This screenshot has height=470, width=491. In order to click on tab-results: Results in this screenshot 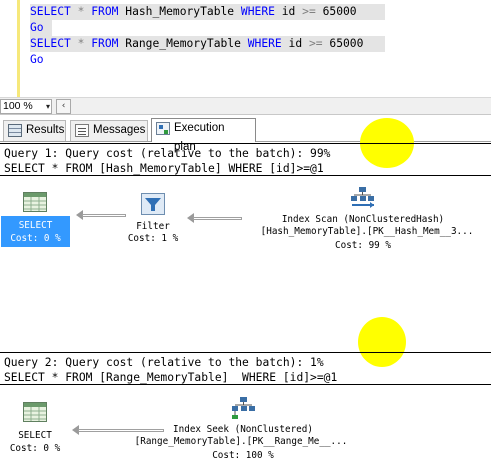, I will do `click(34, 130)`.